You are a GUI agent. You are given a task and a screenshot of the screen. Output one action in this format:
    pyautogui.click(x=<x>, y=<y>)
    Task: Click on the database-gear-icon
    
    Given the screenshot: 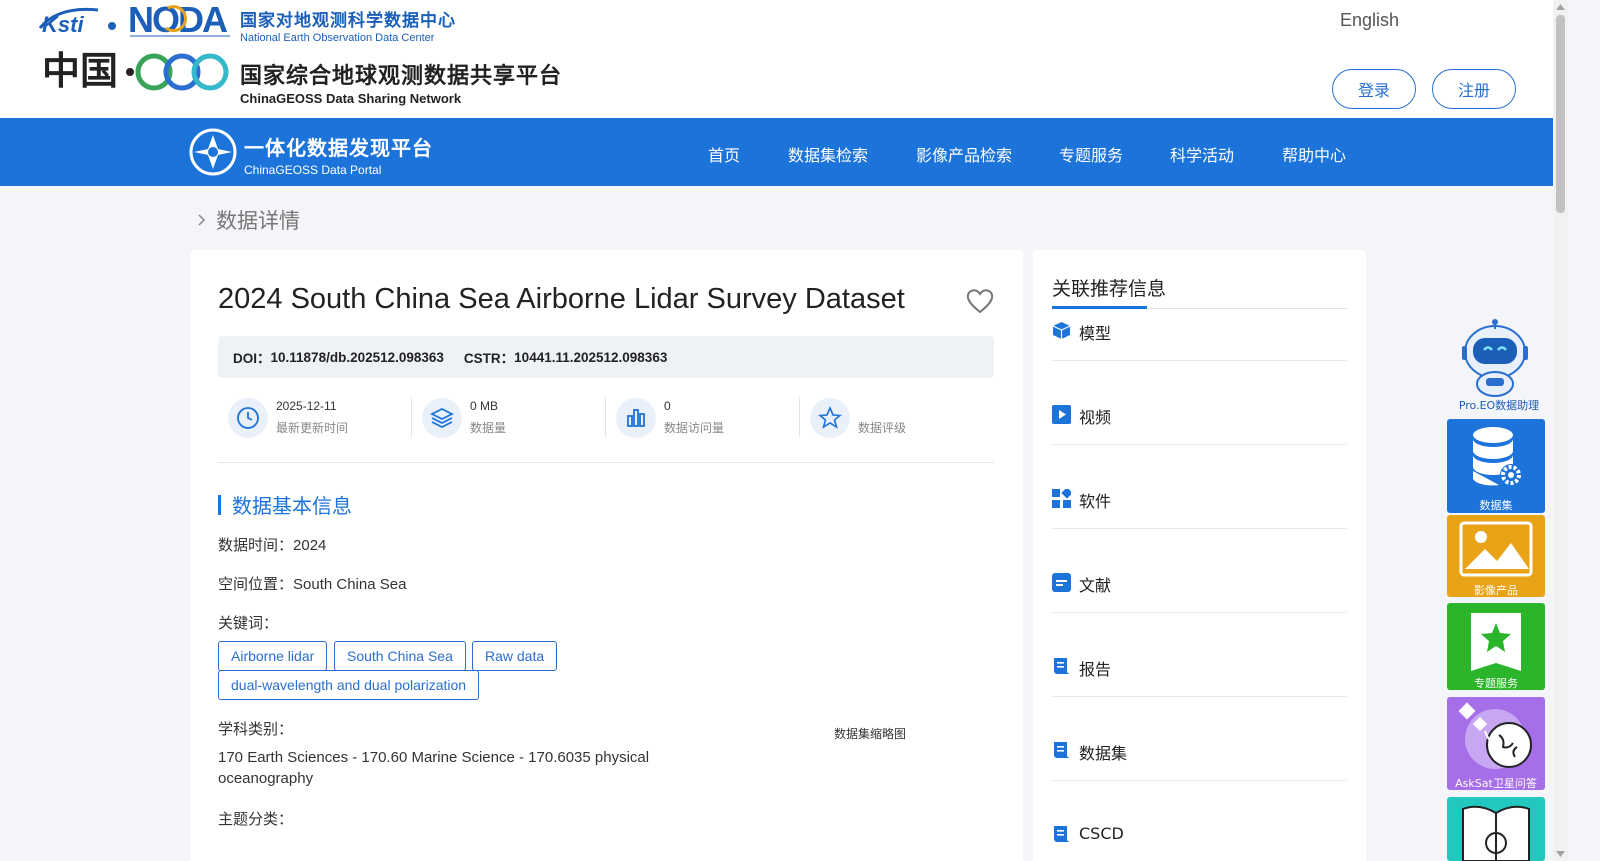 What is the action you would take?
    pyautogui.click(x=1497, y=456)
    